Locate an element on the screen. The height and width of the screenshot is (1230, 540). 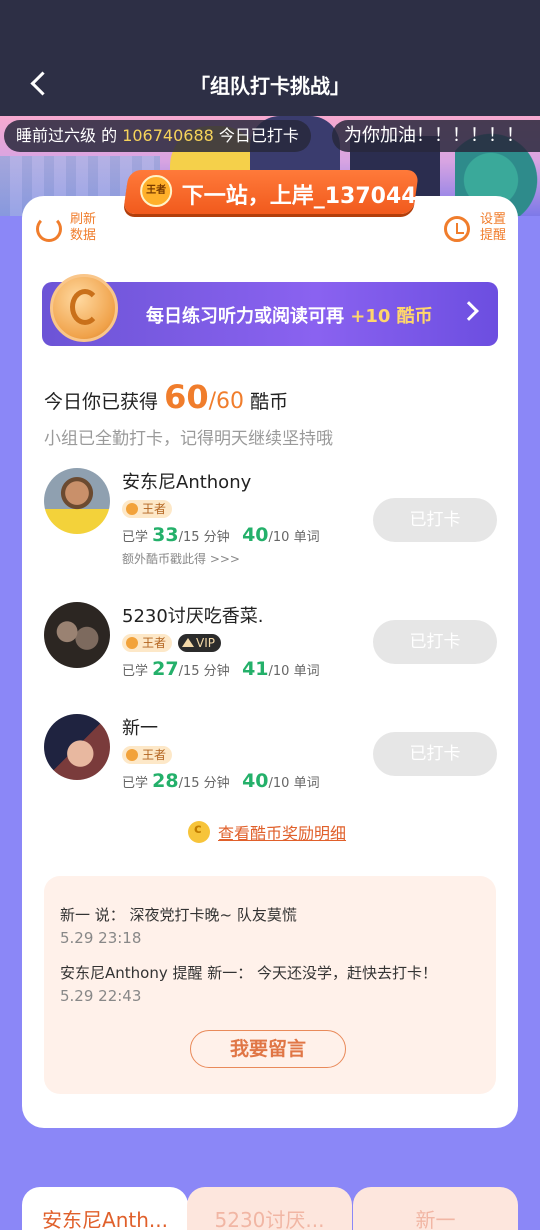
tab-member-3: 新一 is located at coordinates (435, 1208).